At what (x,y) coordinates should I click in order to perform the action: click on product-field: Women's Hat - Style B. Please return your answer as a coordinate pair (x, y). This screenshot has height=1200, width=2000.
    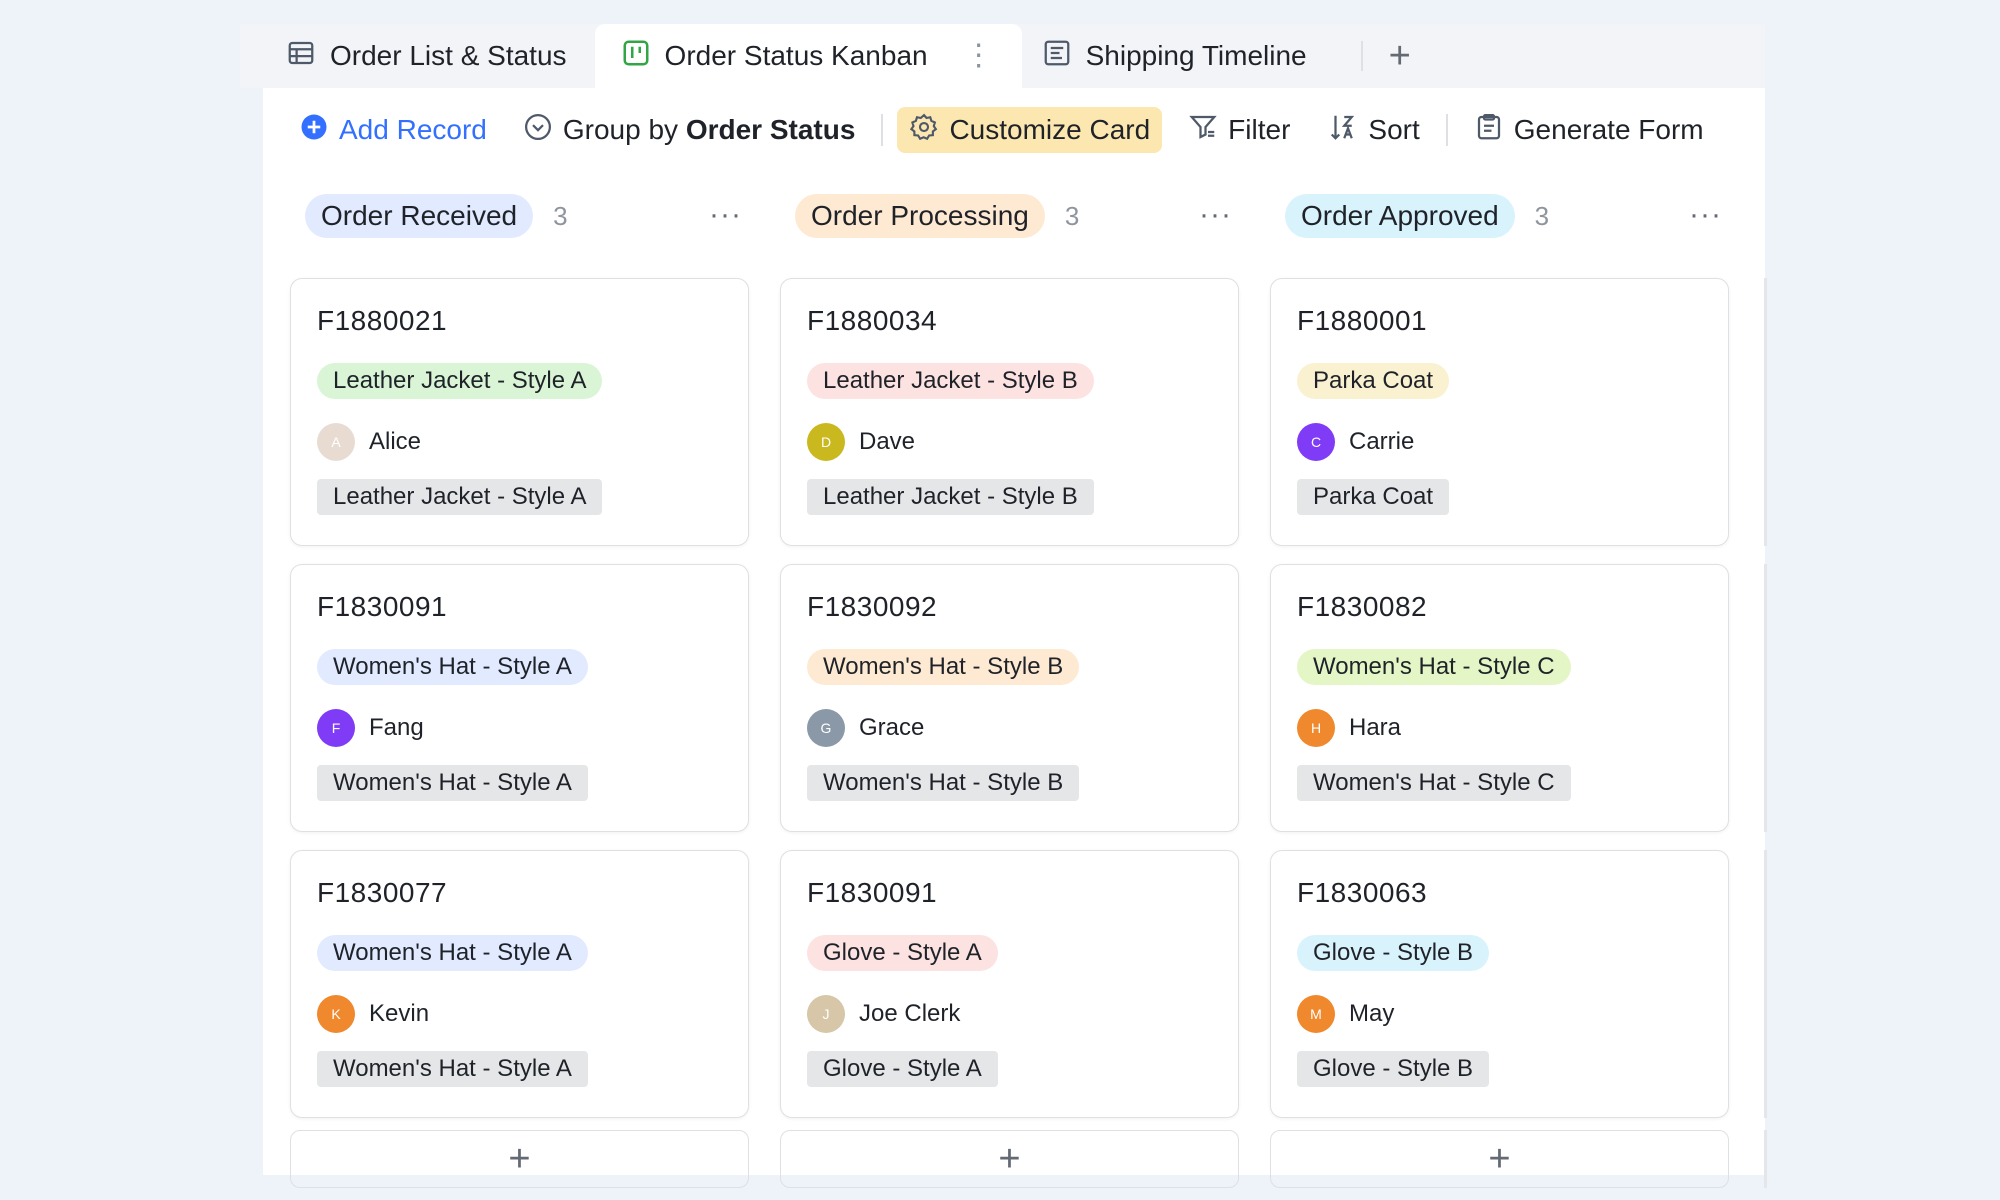
    Looking at the image, I should click on (943, 783).